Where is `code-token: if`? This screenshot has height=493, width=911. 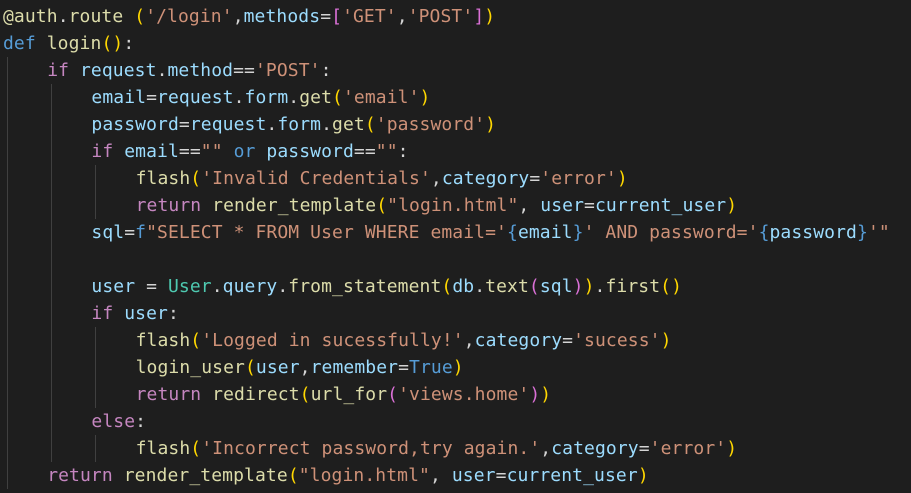 code-token: if is located at coordinates (102, 151).